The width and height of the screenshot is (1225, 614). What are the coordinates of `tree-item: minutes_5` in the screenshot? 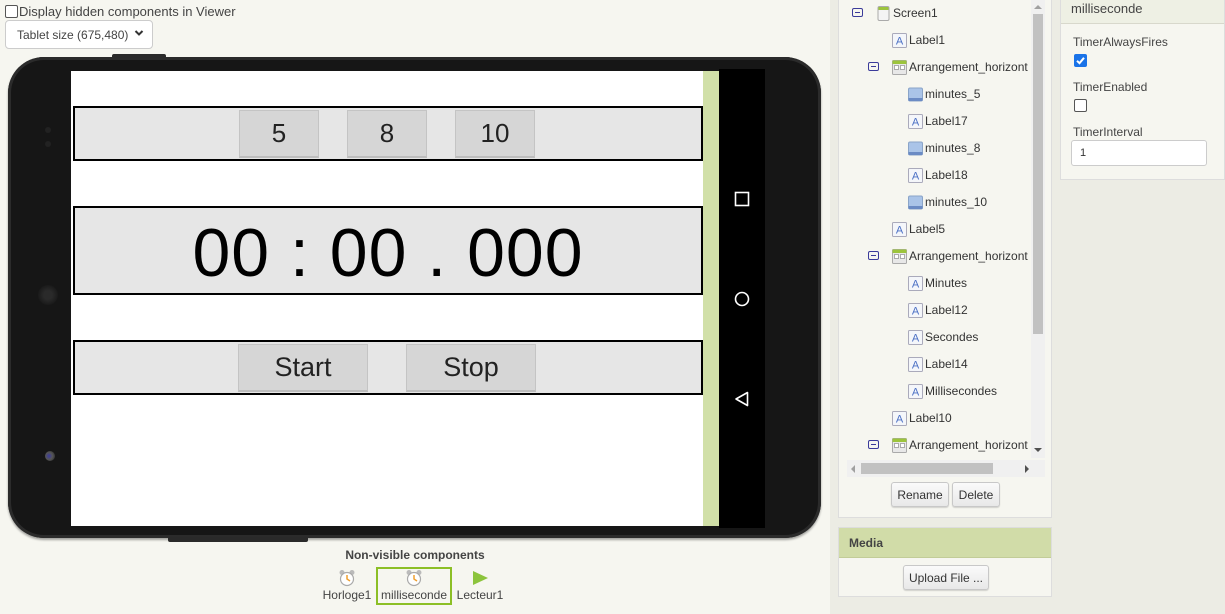 It's located at (944, 94).